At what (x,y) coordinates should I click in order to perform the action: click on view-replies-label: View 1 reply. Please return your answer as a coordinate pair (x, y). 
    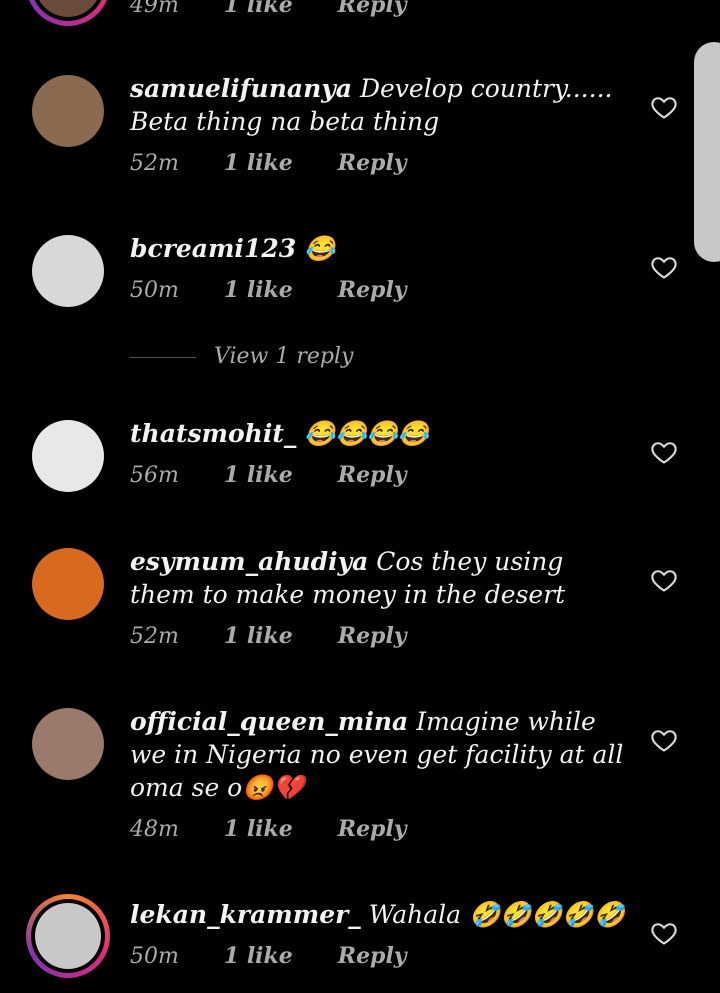
    Looking at the image, I should click on (284, 356).